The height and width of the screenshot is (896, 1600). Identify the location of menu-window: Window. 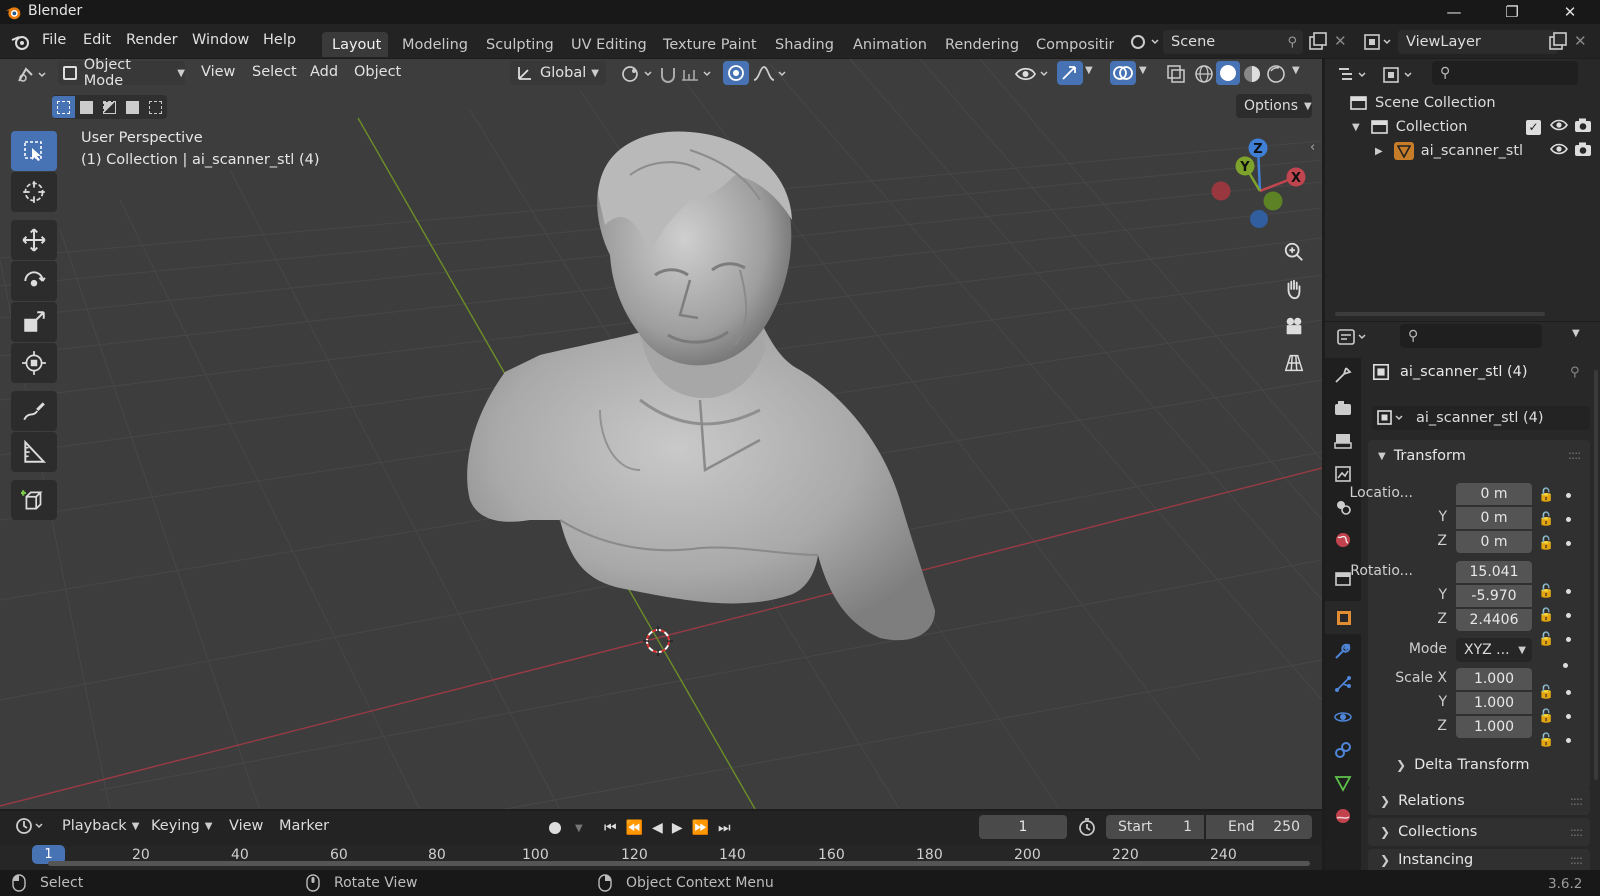
(220, 40).